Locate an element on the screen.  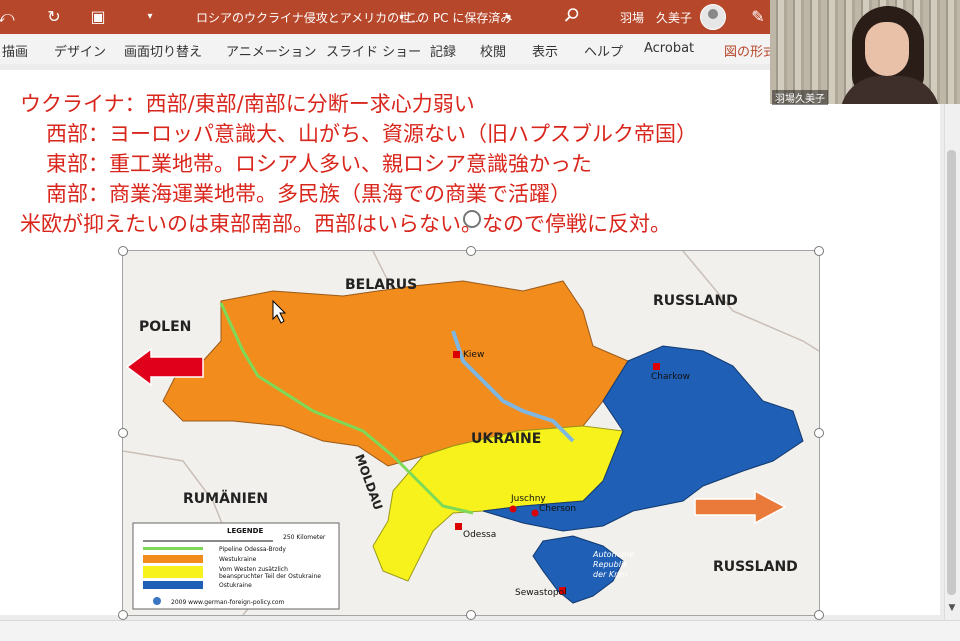
rotate-handle-icon is located at coordinates (472, 219).